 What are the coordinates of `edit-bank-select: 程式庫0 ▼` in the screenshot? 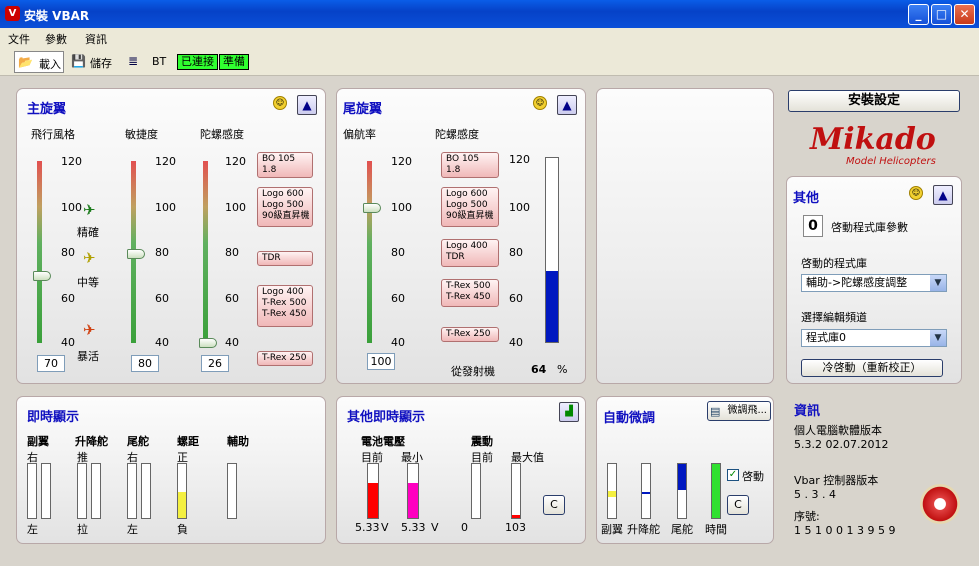 It's located at (874, 338).